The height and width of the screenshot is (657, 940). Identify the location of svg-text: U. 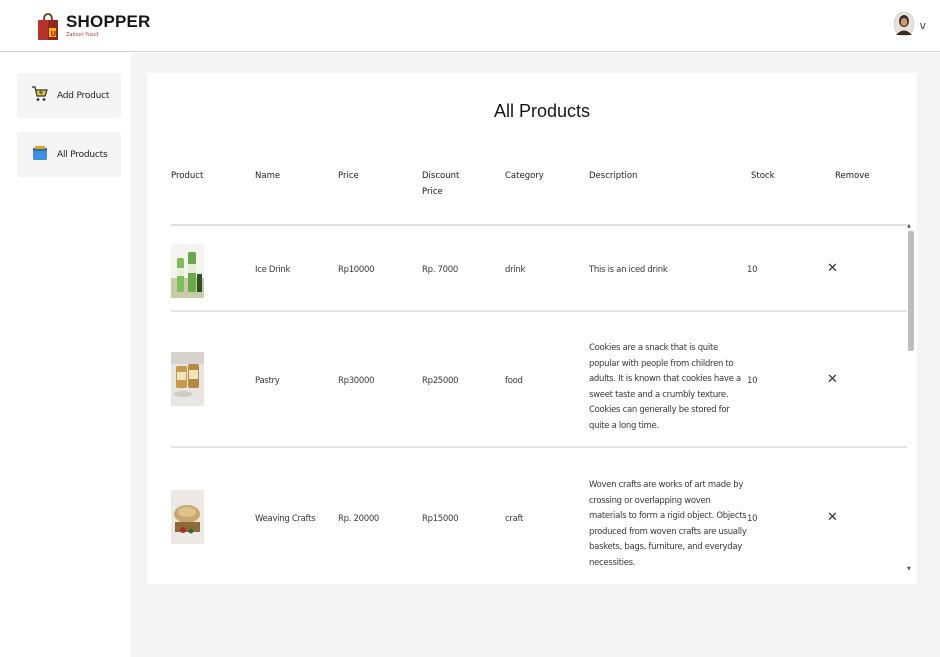
(54, 34).